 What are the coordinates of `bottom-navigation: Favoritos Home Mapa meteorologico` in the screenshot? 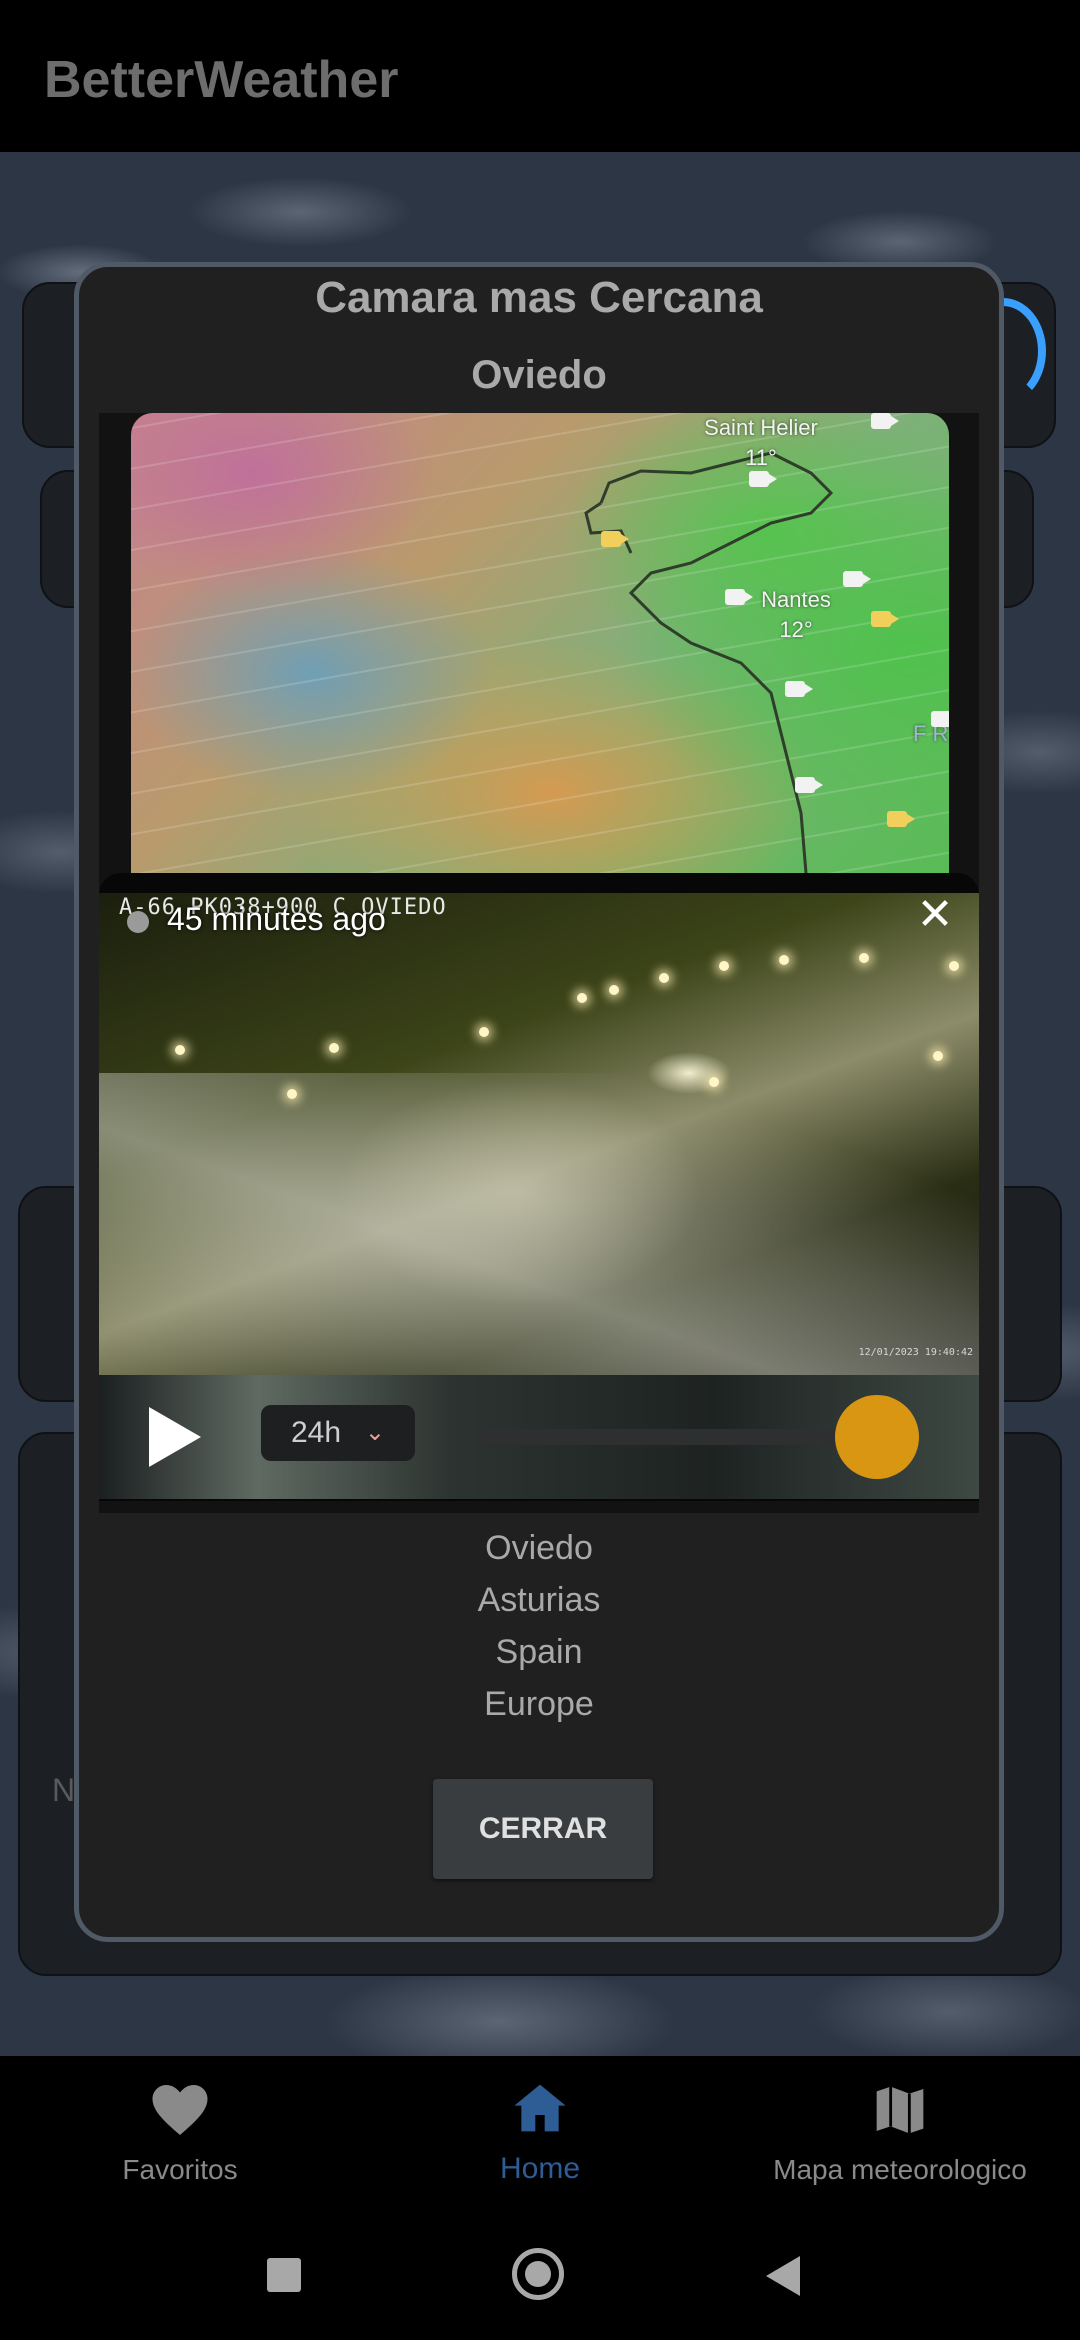 It's located at (540, 2127).